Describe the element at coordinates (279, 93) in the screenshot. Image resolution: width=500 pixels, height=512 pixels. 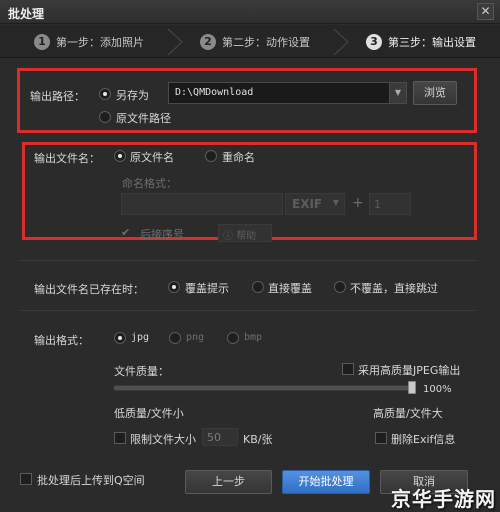
I see `output-path-input: D:\QMDownload` at that location.